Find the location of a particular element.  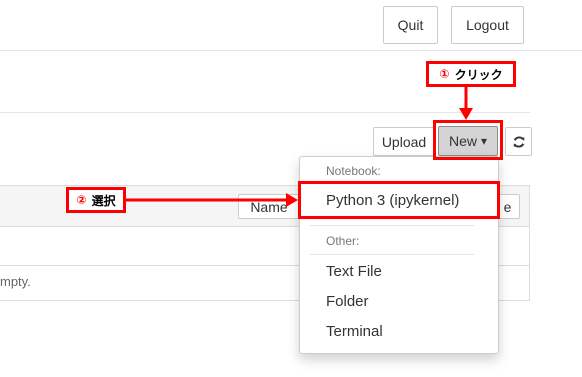

notebook-header: Notebook: is located at coordinates (353, 171).